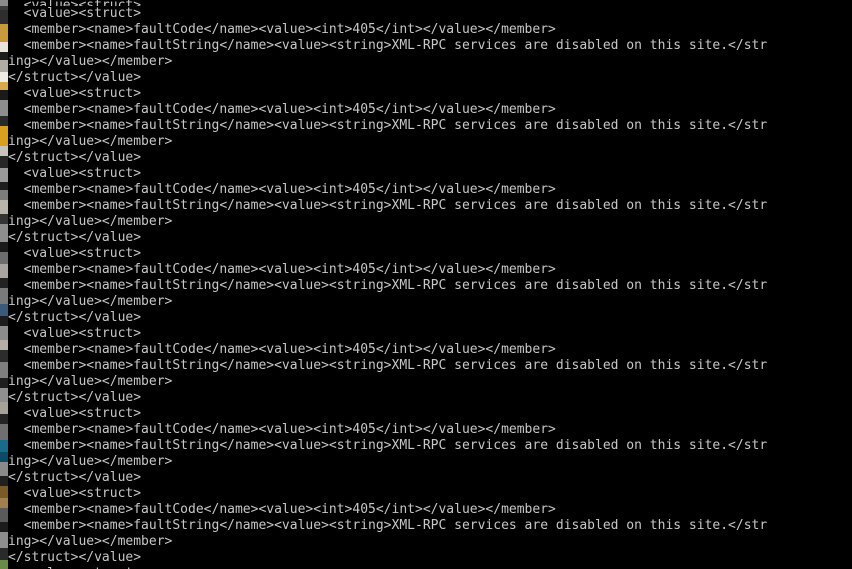 This screenshot has width=852, height=569. Describe the element at coordinates (426, 3) in the screenshot. I see `terminal-line-clipped: <value><struct>` at that location.